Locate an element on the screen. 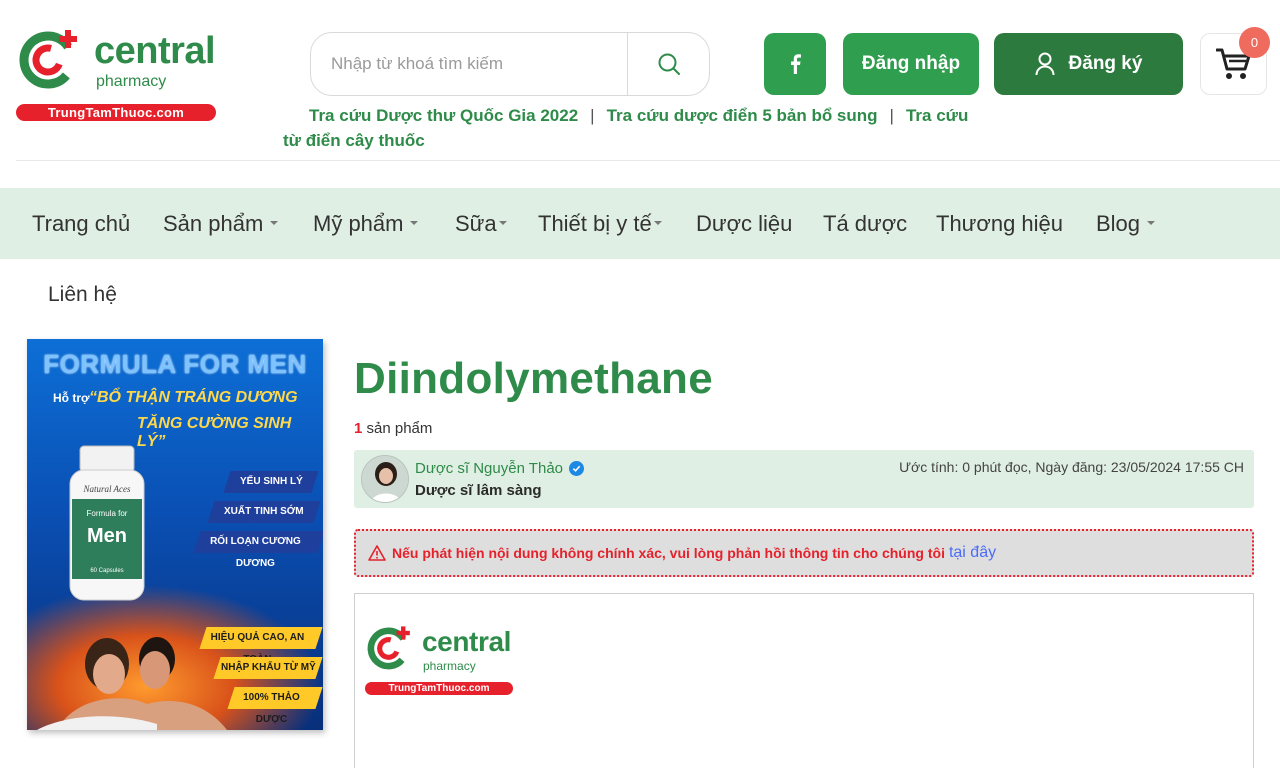 The width and height of the screenshot is (1280, 768). nav-excipients: Tá dược is located at coordinates (865, 223).